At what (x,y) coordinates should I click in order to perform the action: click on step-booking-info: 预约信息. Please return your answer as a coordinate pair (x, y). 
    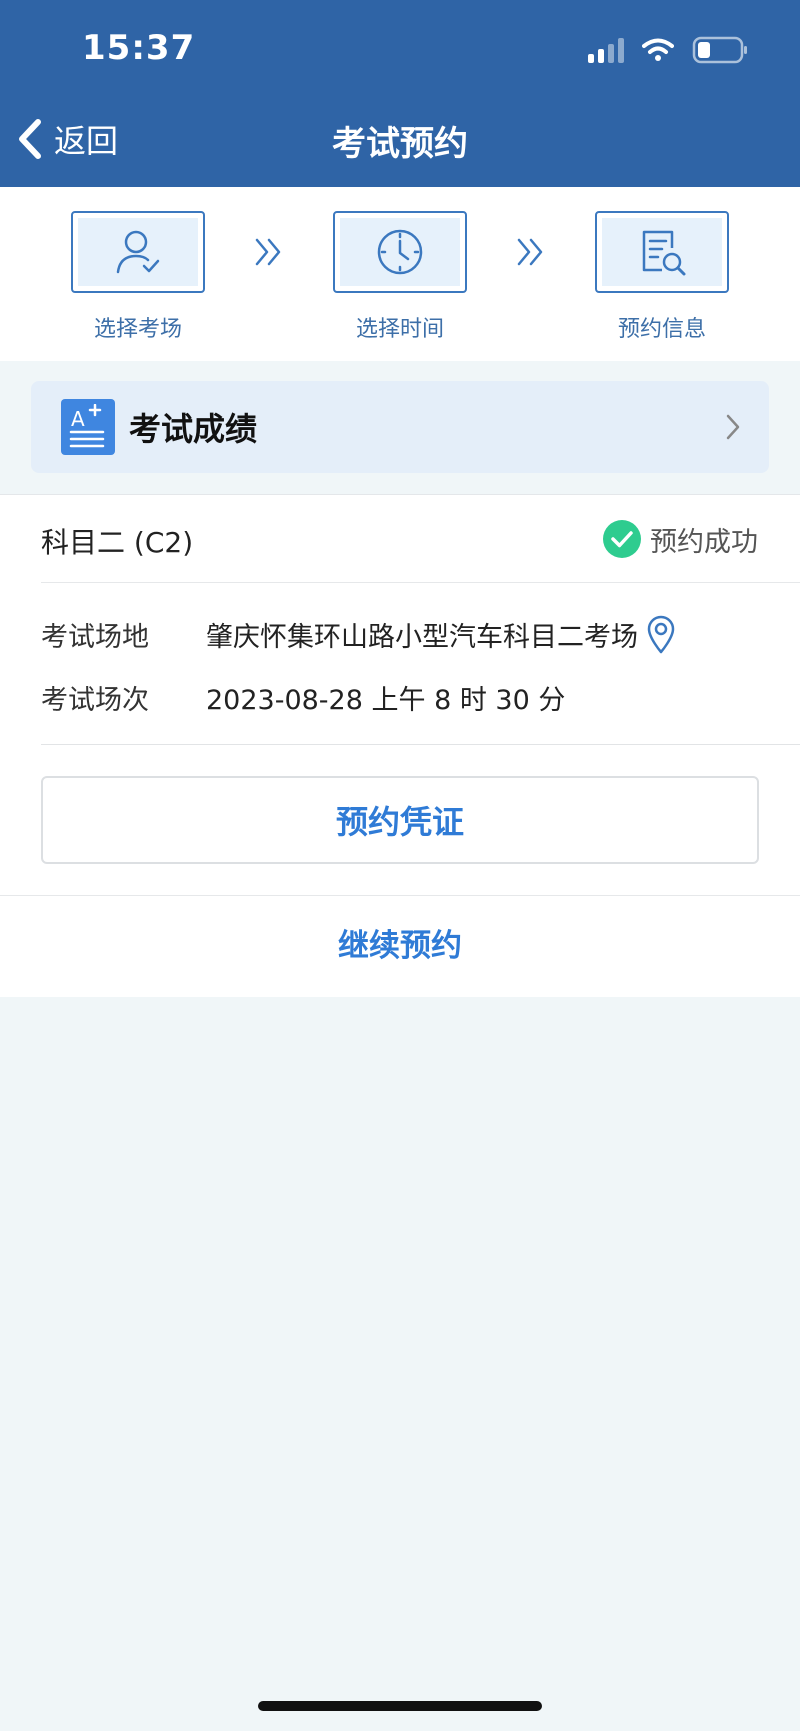
    Looking at the image, I should click on (662, 277).